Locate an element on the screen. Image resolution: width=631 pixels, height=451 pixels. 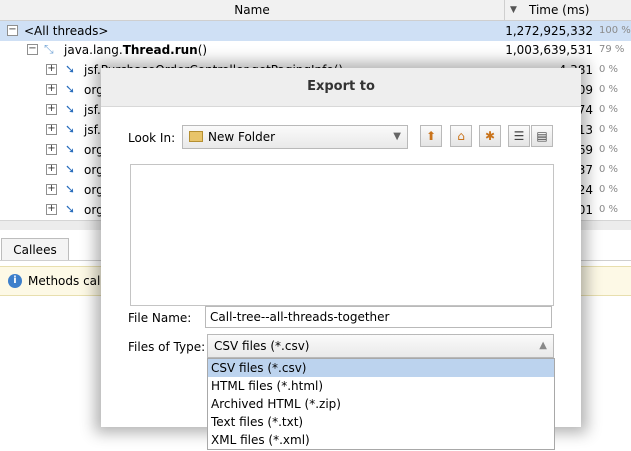
column-header-name: Name is located at coordinates (252, 10).